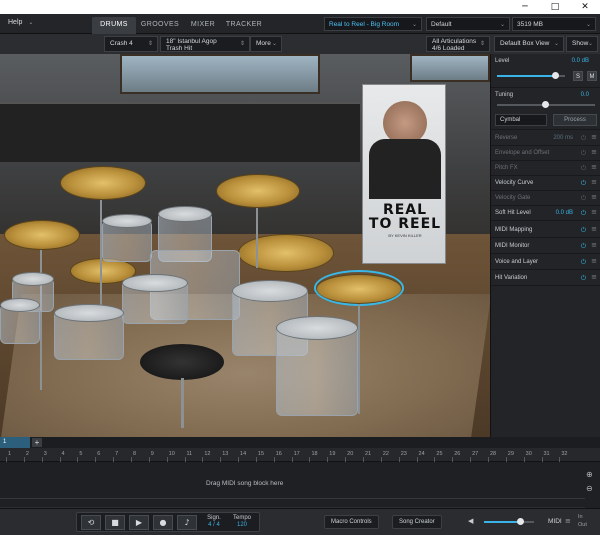  Describe the element at coordinates (160, 25) in the screenshot. I see `tab-grooves: GROOVES` at that location.